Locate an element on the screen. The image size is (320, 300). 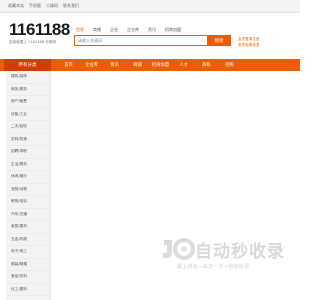
sidebar-item: 设备/工业 is located at coordinates (28, 115).